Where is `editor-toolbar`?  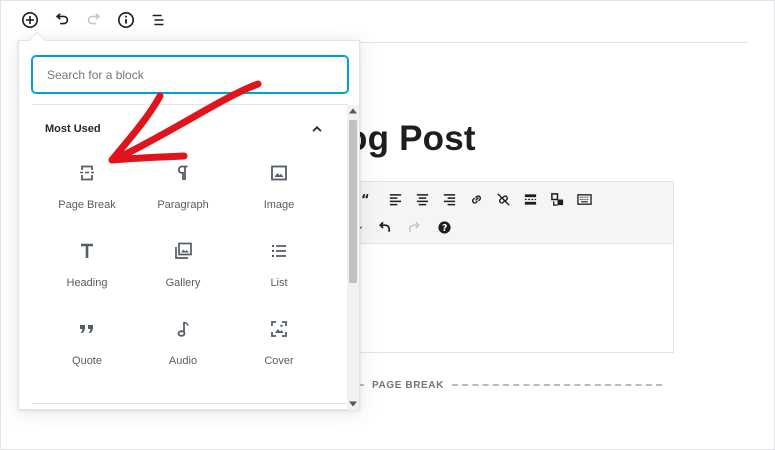
editor-toolbar is located at coordinates (94, 20).